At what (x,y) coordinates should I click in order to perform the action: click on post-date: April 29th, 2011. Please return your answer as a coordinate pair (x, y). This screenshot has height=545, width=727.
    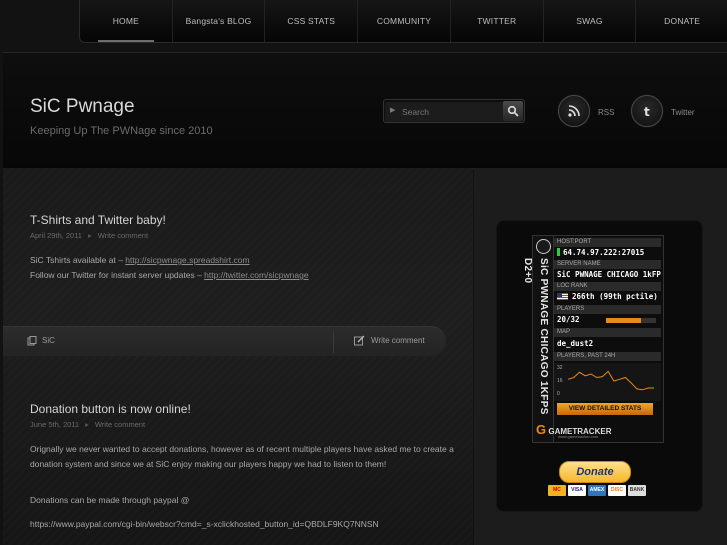
    Looking at the image, I should click on (56, 235).